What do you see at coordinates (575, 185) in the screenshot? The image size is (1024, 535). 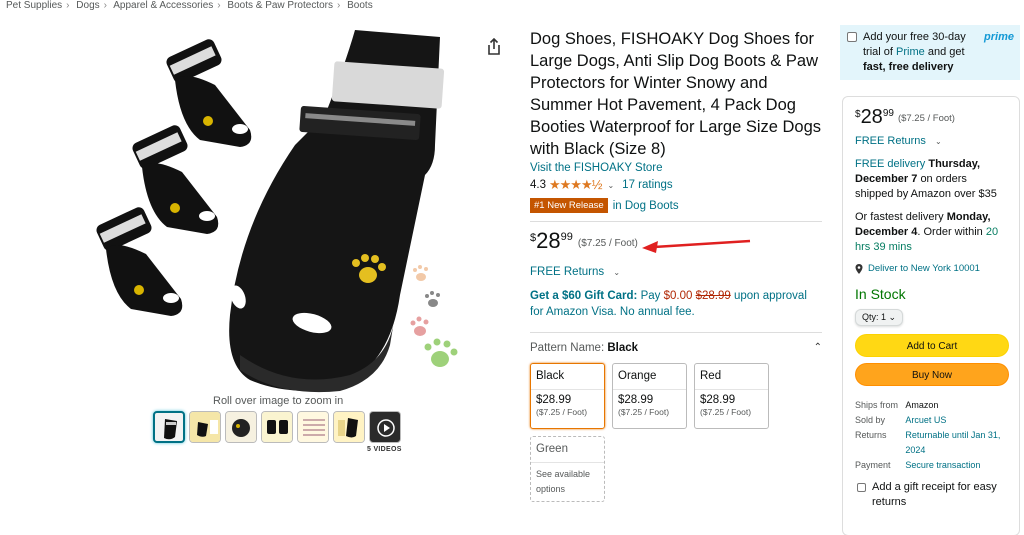 I see `star-rating-icon: ★★★★½` at bounding box center [575, 185].